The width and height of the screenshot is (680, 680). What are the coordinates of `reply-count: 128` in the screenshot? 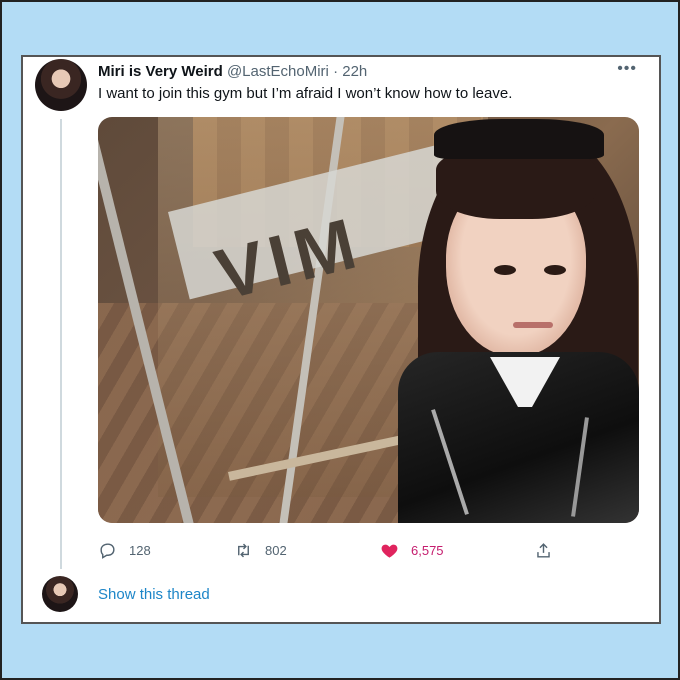 It's located at (140, 550).